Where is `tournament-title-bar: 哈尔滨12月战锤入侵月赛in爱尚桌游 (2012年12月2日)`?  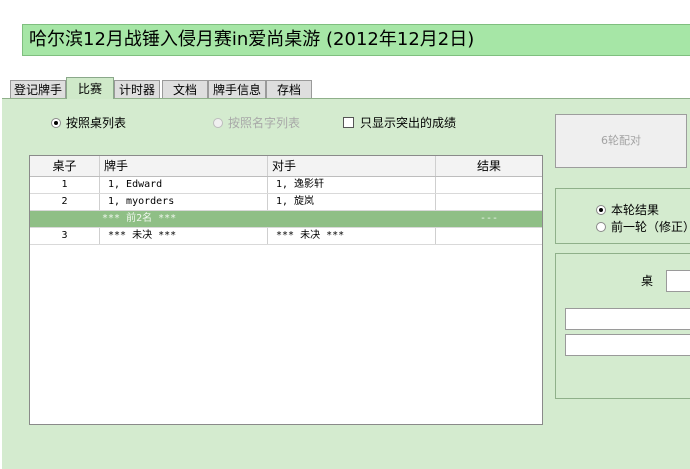 tournament-title-bar: 哈尔滨12月战锤入侵月赛in爱尚桌游 (2012年12月2日) is located at coordinates (356, 40).